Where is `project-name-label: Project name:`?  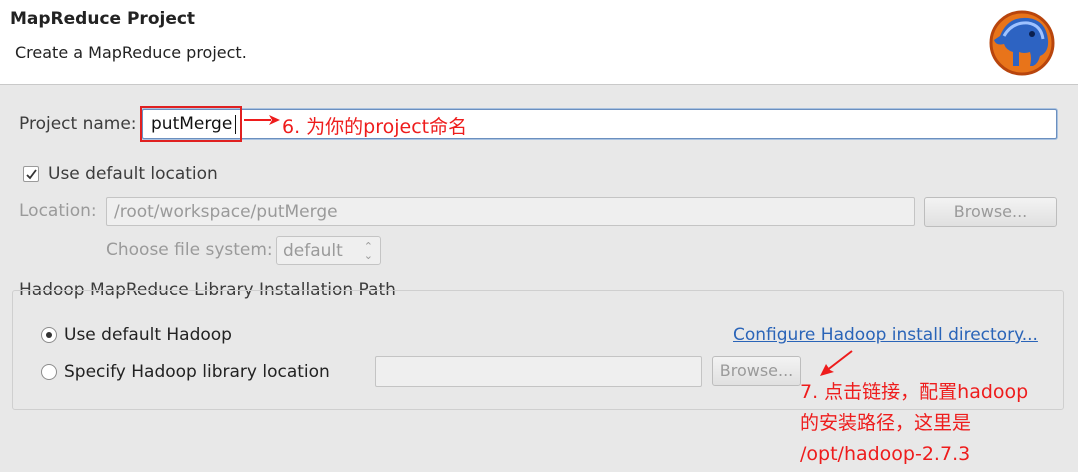 project-name-label: Project name: is located at coordinates (78, 124).